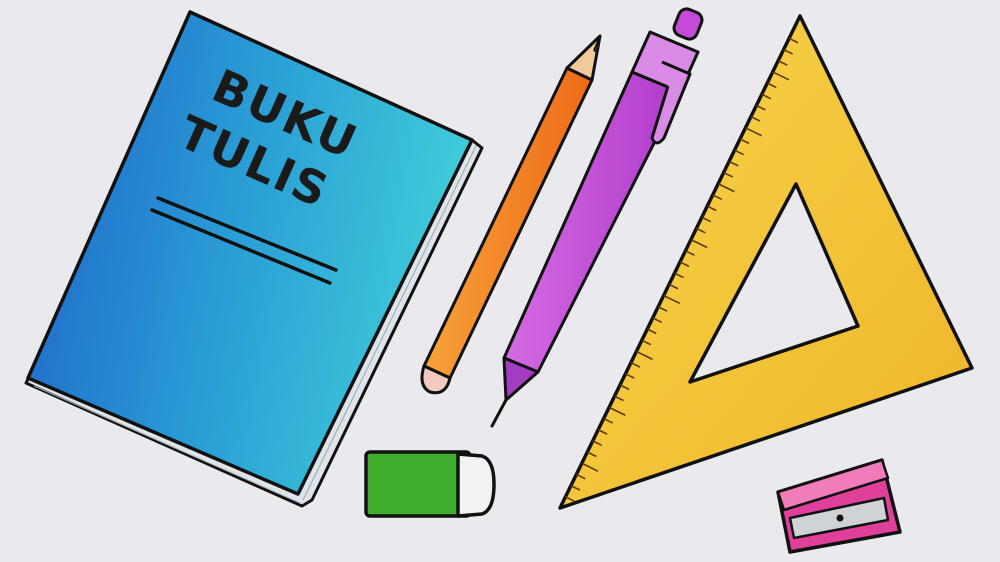 This screenshot has height=562, width=1000. What do you see at coordinates (840, 518) in the screenshot?
I see `sharpener-screw` at bounding box center [840, 518].